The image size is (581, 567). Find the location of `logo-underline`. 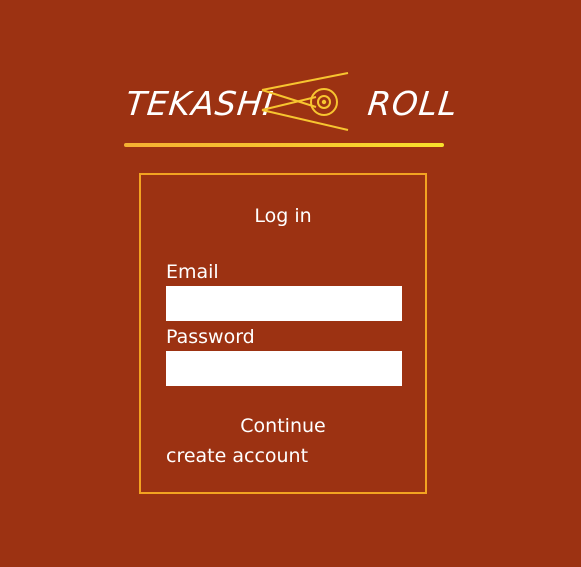

logo-underline is located at coordinates (284, 145).